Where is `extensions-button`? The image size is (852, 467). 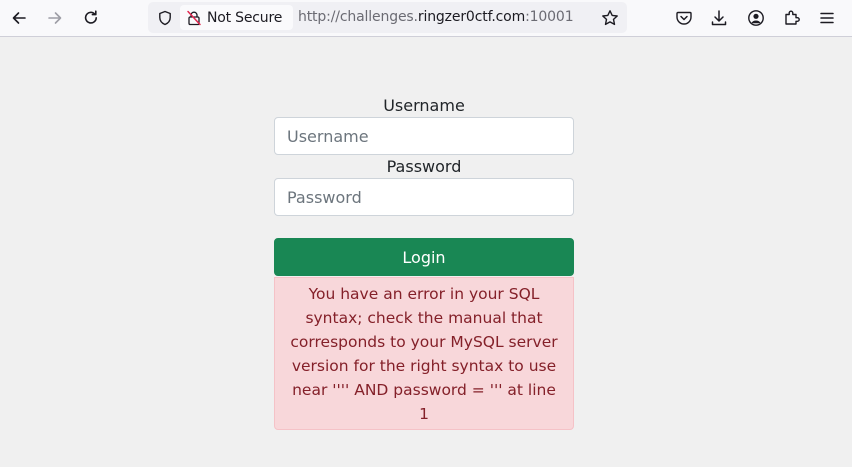 extensions-button is located at coordinates (792, 18).